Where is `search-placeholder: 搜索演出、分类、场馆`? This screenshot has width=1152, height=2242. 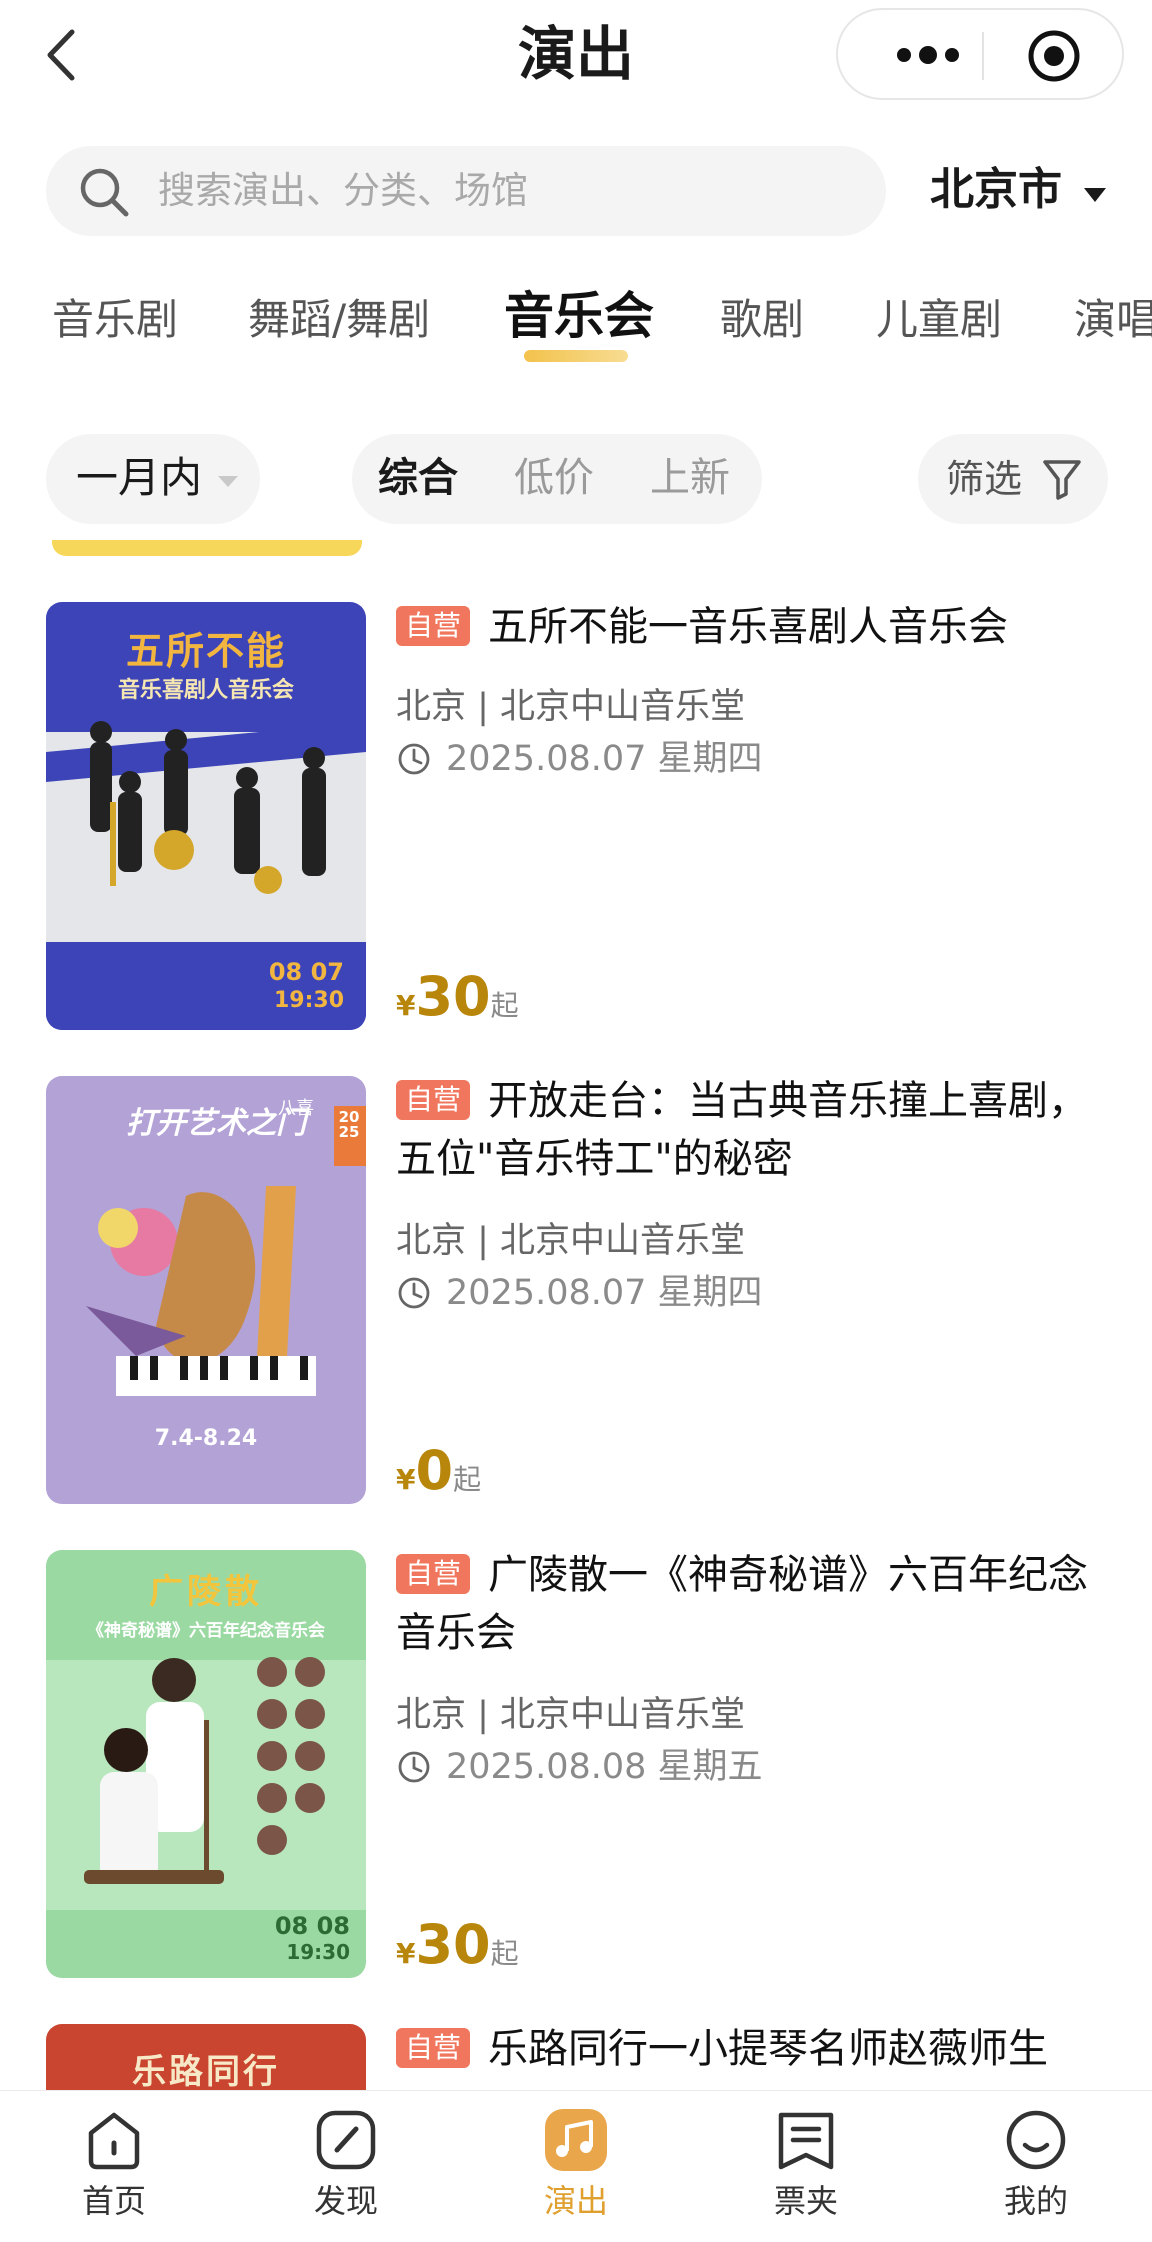
search-placeholder: 搜索演出、分类、场馆 is located at coordinates (343, 190).